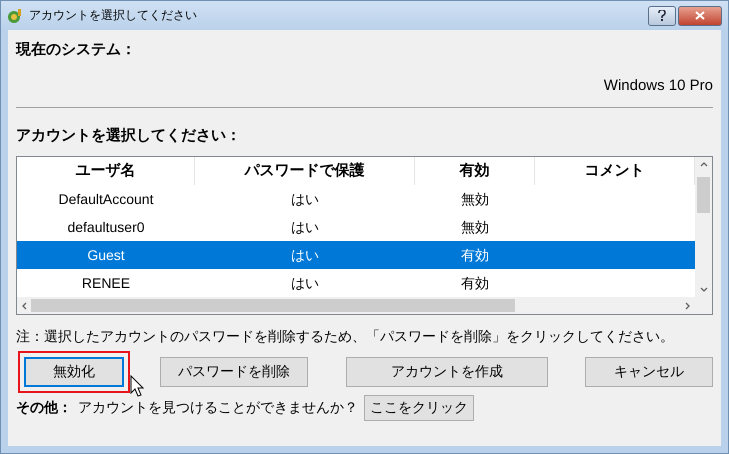 The image size is (729, 454). I want to click on column-header: パスワードで保護, so click(305, 171).